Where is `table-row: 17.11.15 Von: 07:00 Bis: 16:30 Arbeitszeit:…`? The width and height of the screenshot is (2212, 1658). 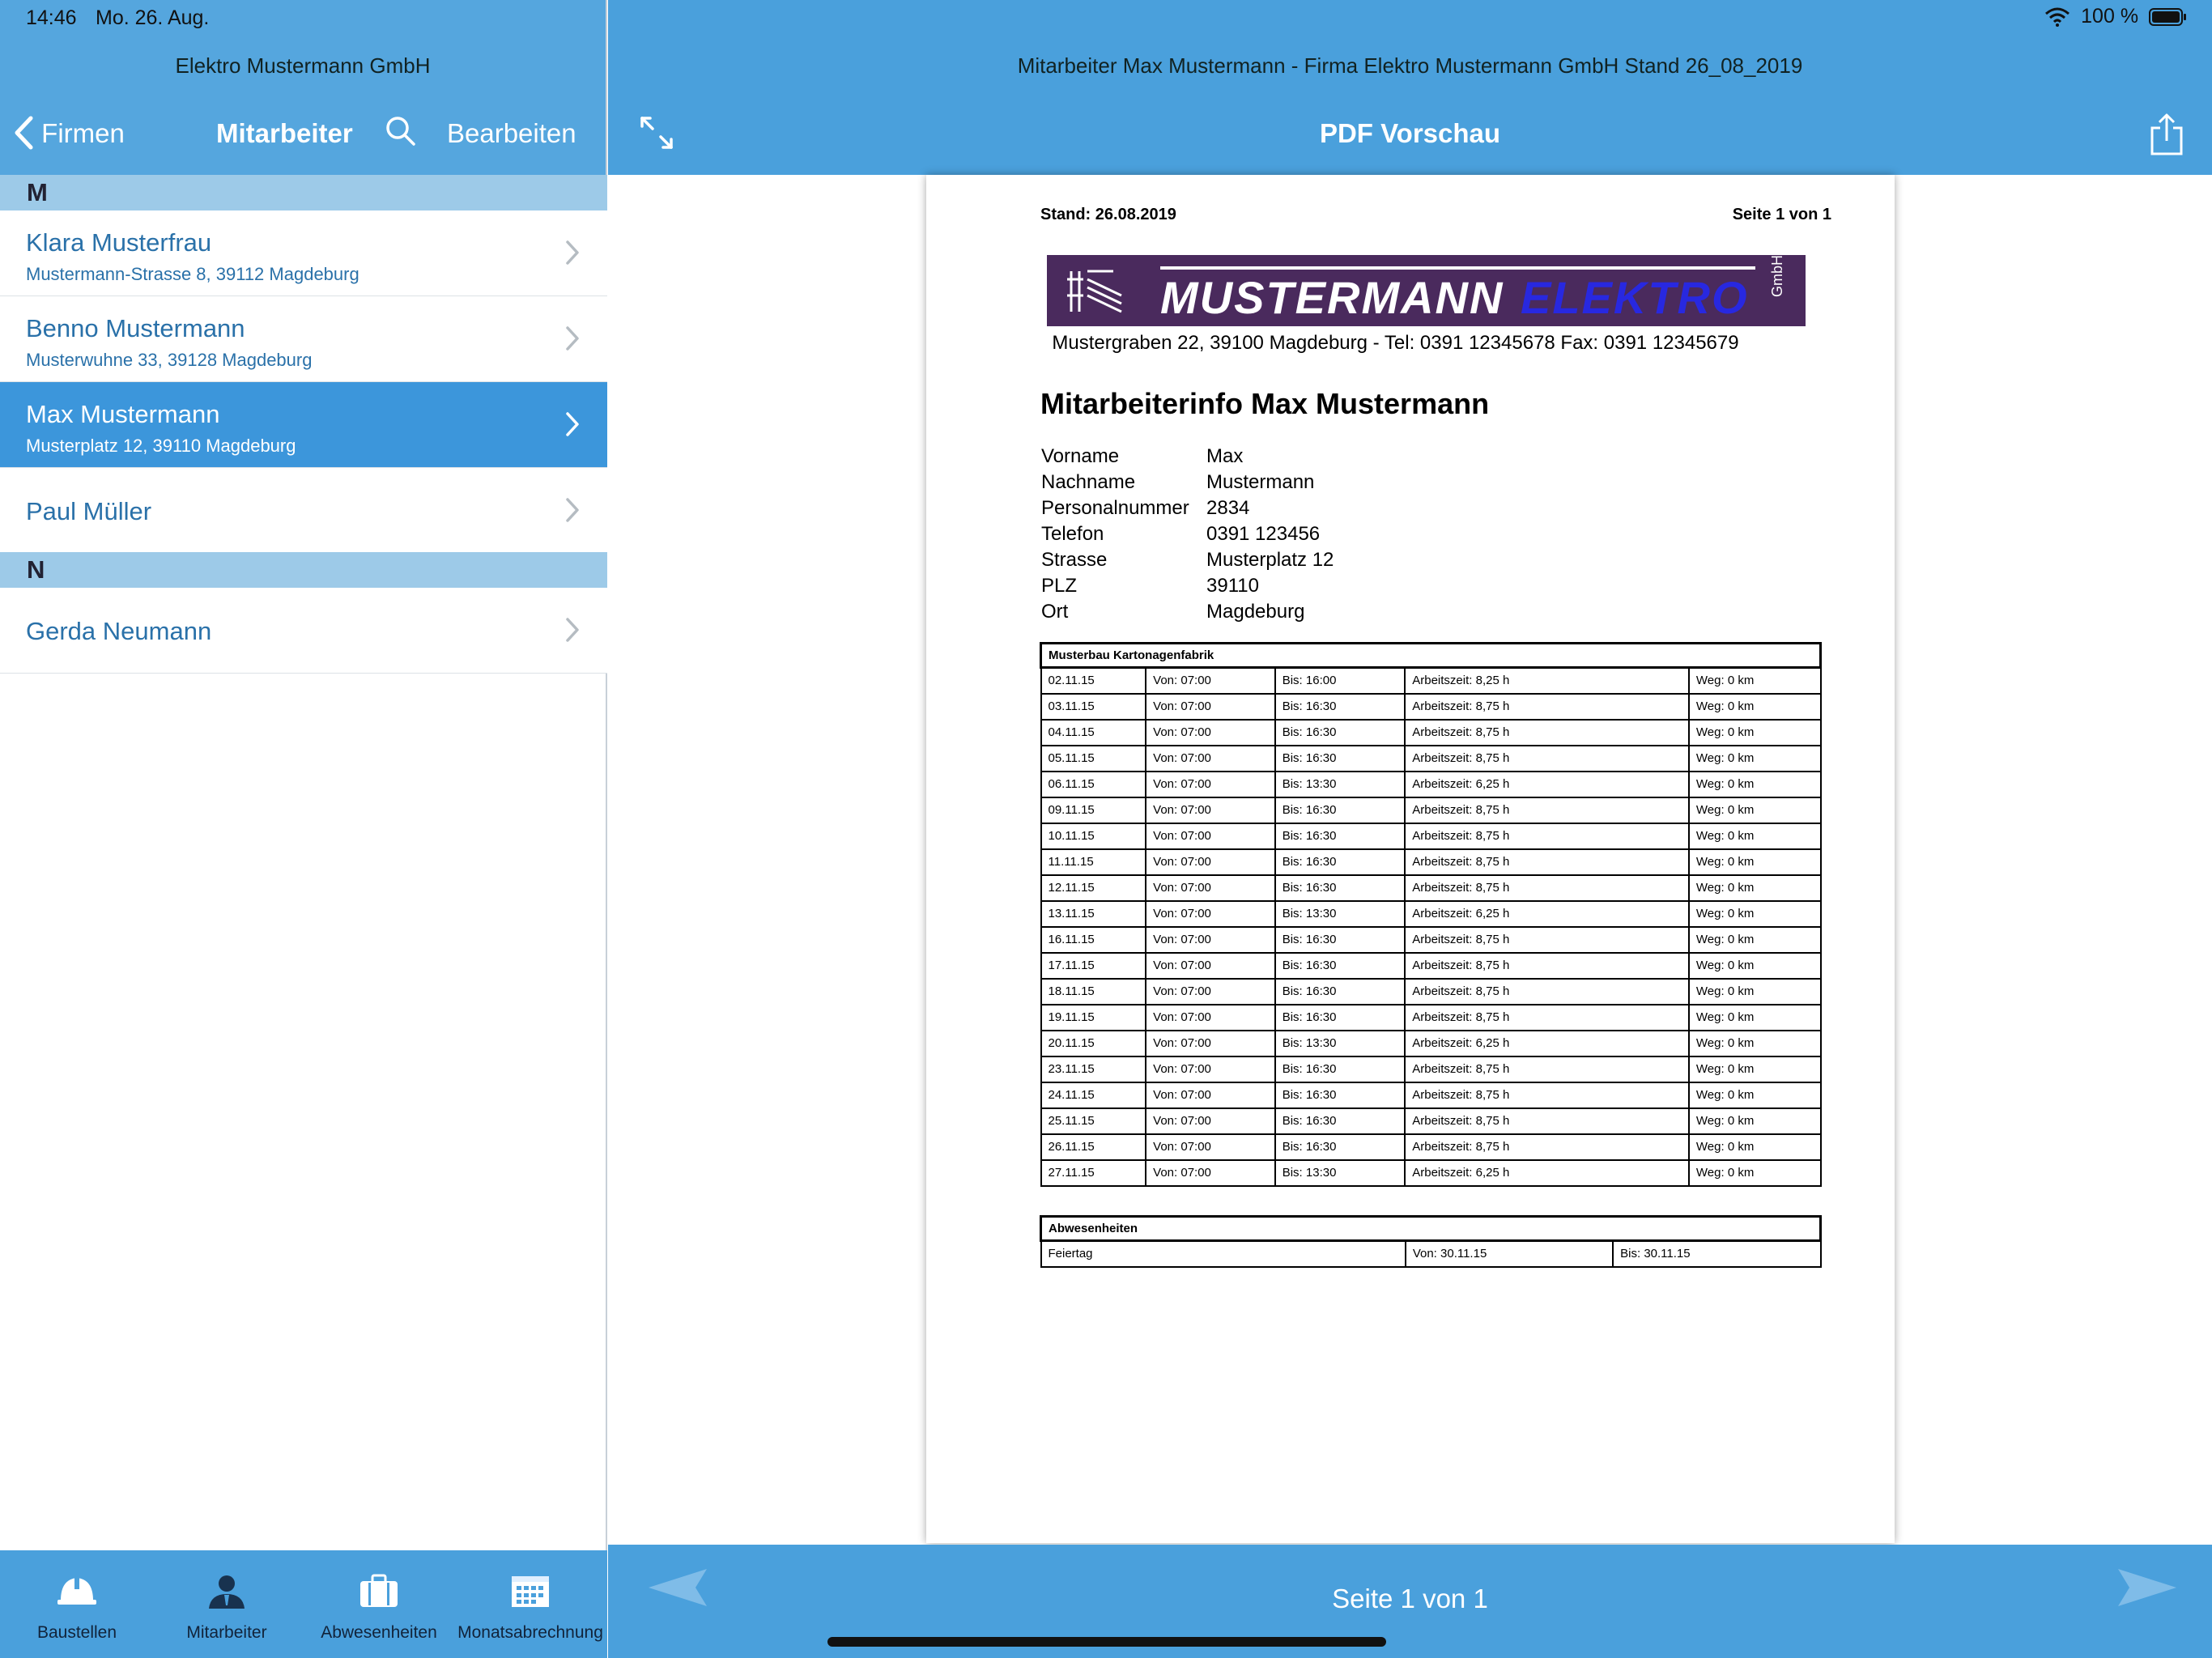 table-row: 17.11.15 Von: 07:00 Bis: 16:30 Arbeitszeit:… is located at coordinates (1431, 965).